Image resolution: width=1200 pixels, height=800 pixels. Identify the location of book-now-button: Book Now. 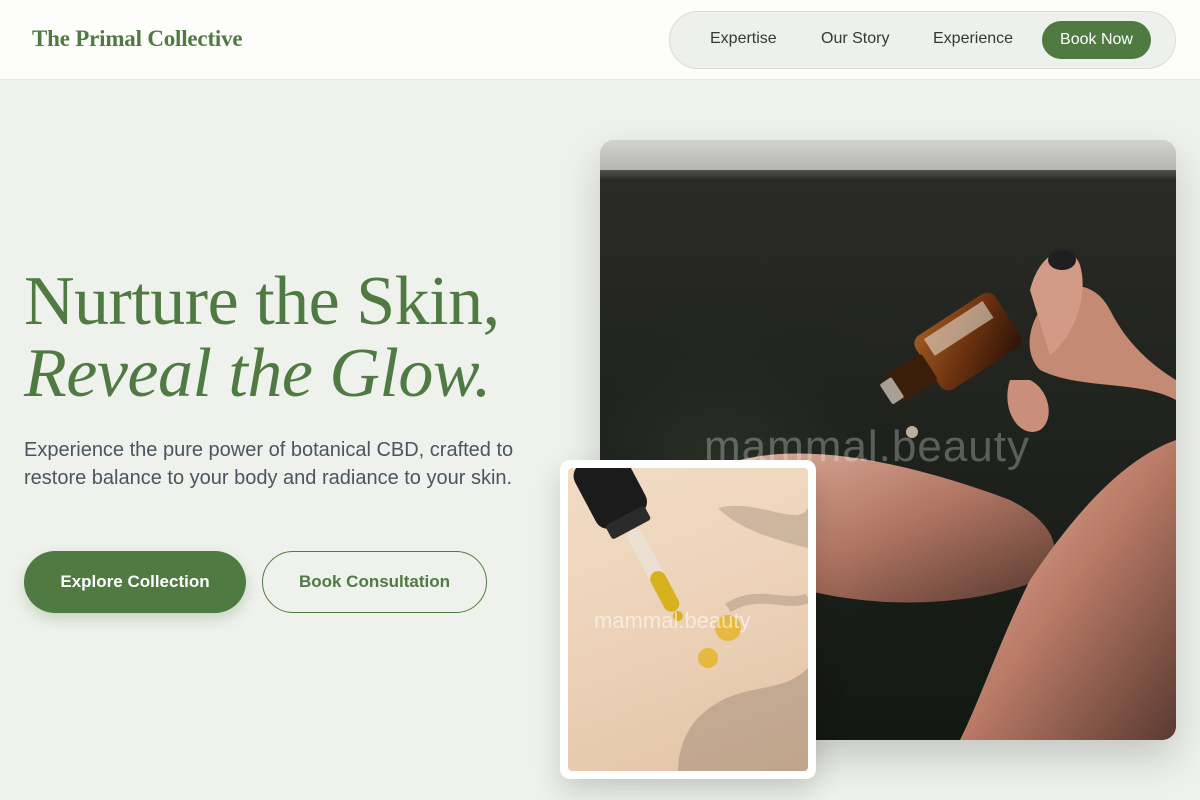
(1096, 40).